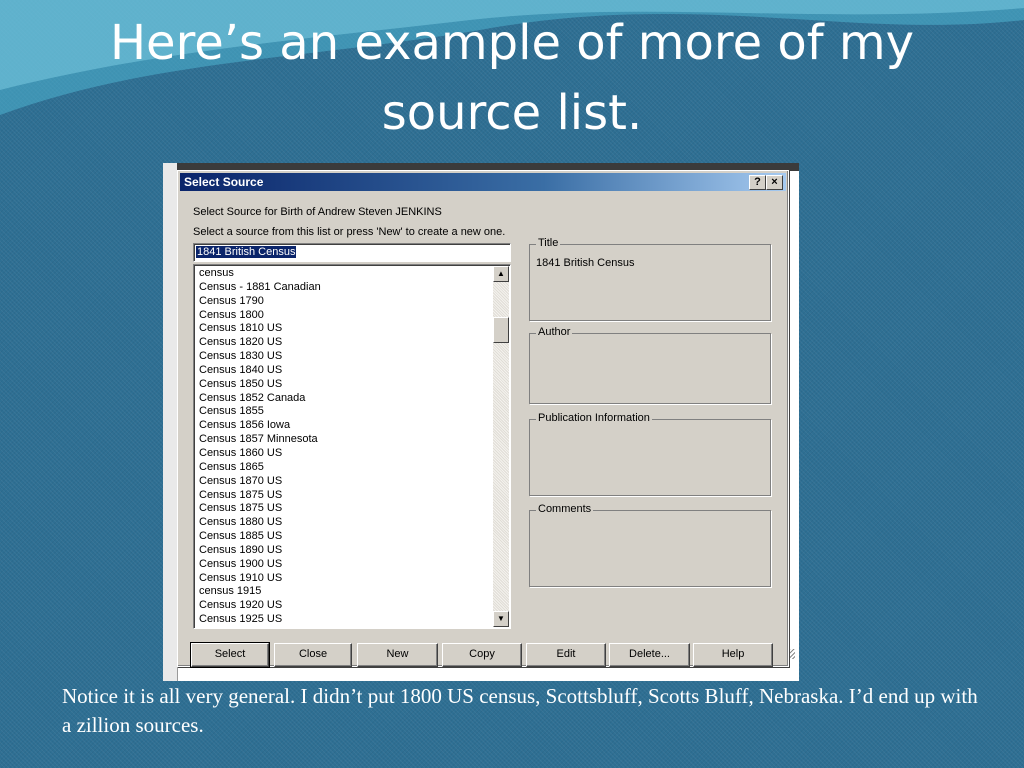  I want to click on select-button: Select, so click(230, 655).